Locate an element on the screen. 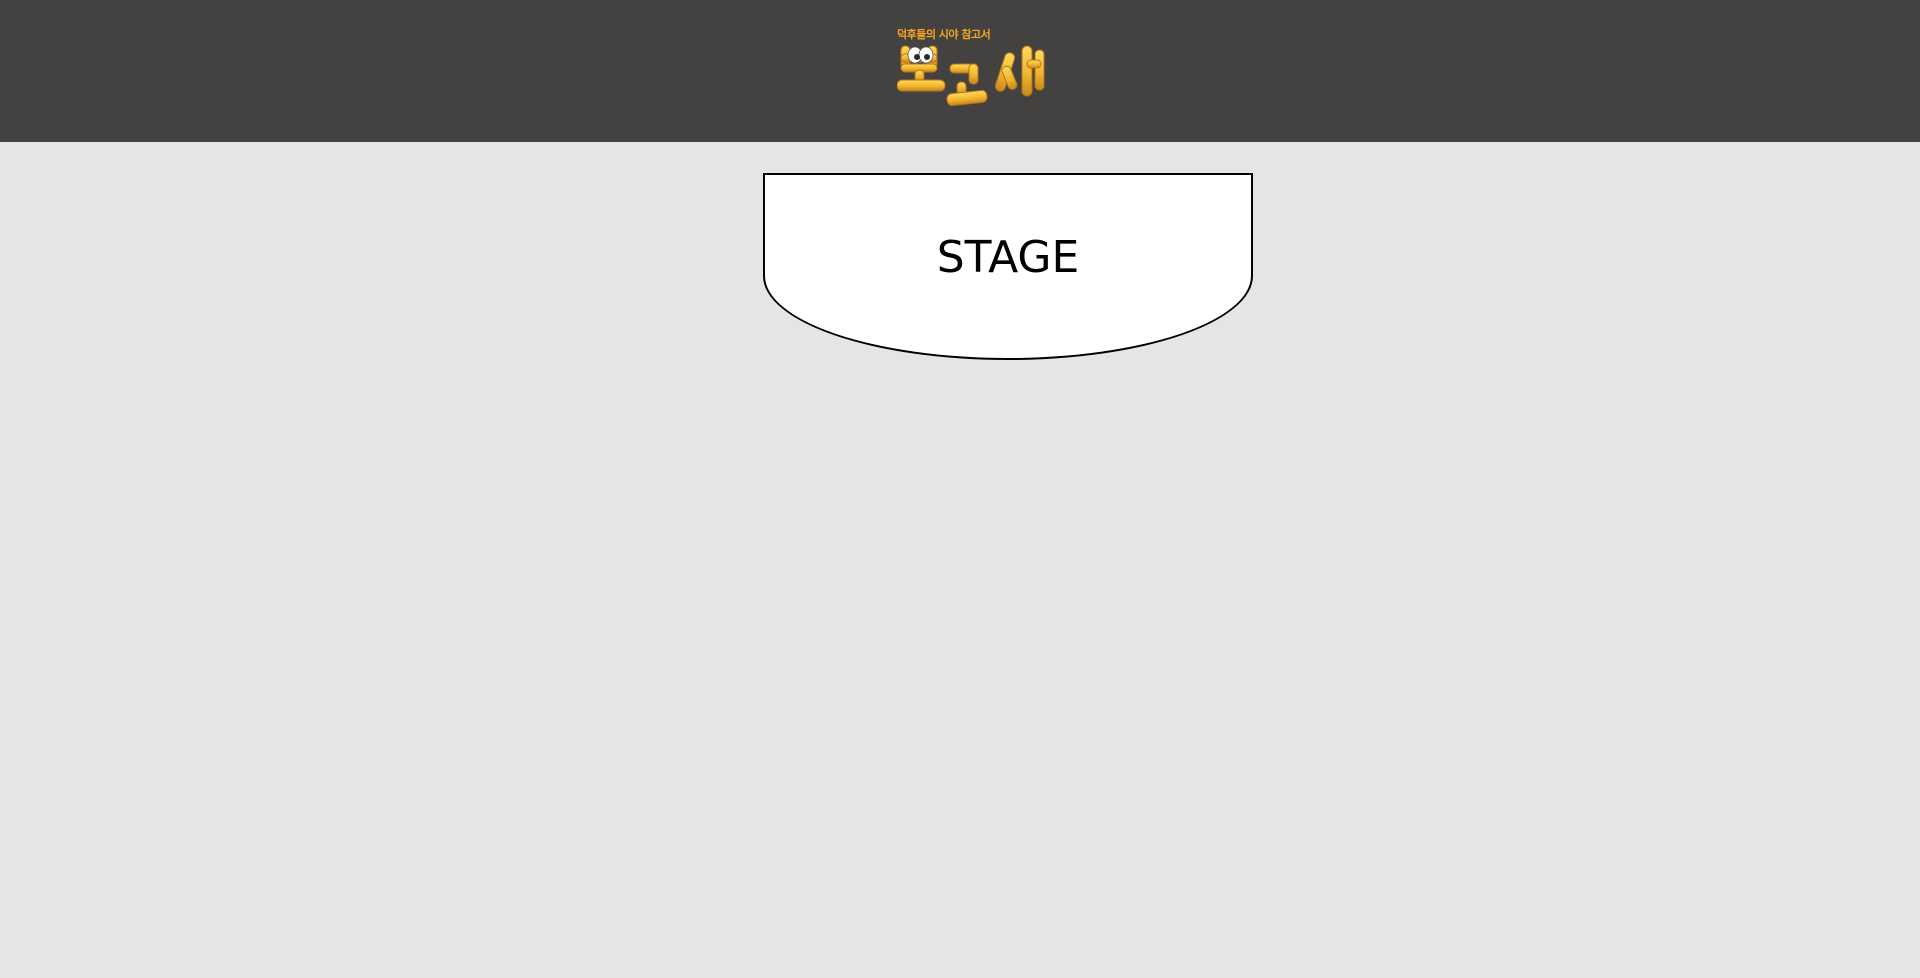 The image size is (1920, 978). site-logo: 덕후들의 시야 참고서 is located at coordinates (973, 70).